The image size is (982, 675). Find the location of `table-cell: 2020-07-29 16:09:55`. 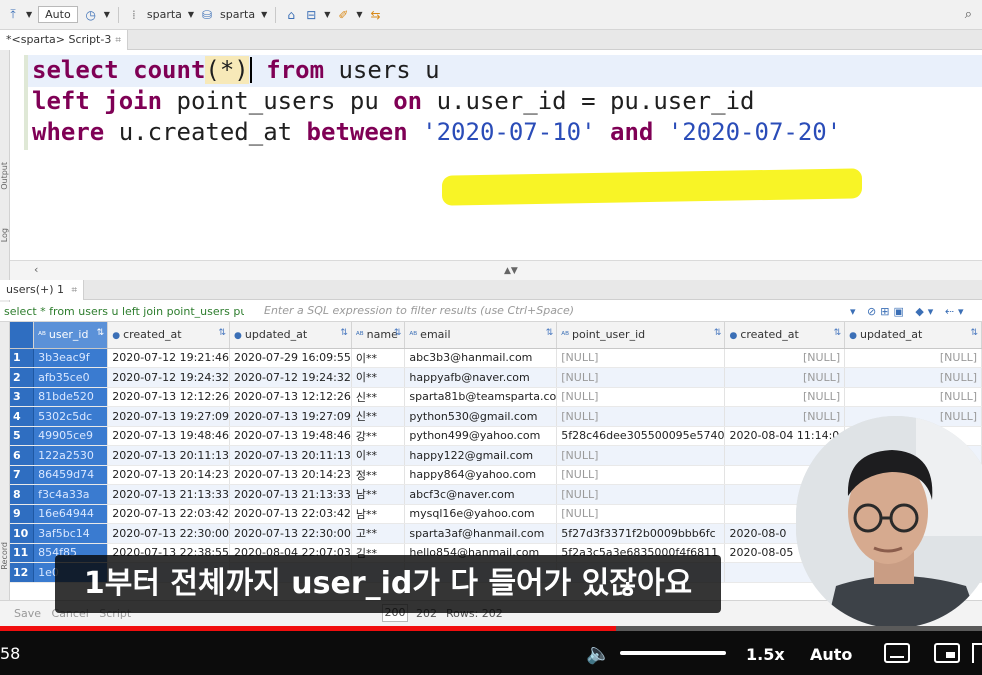

table-cell: 2020-07-29 16:09:55 is located at coordinates (290, 358).